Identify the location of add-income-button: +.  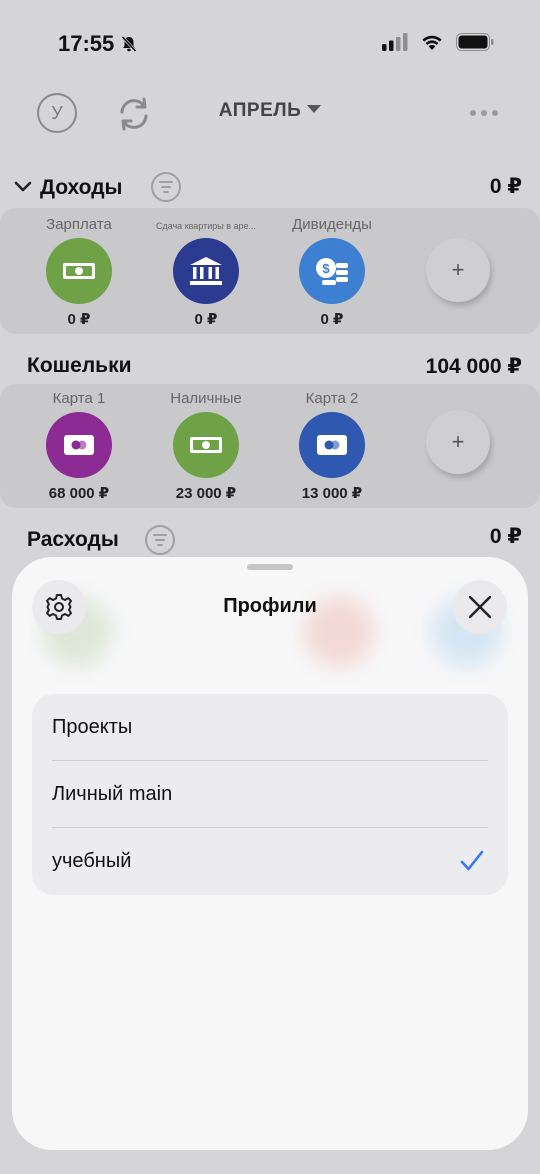
(458, 270).